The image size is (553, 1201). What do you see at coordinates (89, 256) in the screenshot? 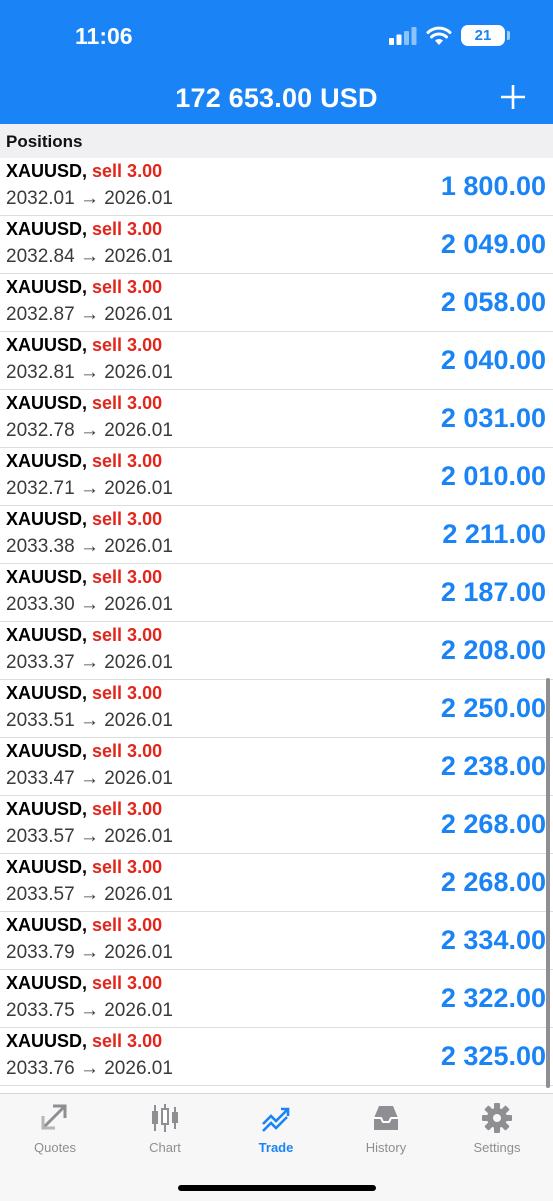
I see `position-prices: 2032.84 → 2026.01` at bounding box center [89, 256].